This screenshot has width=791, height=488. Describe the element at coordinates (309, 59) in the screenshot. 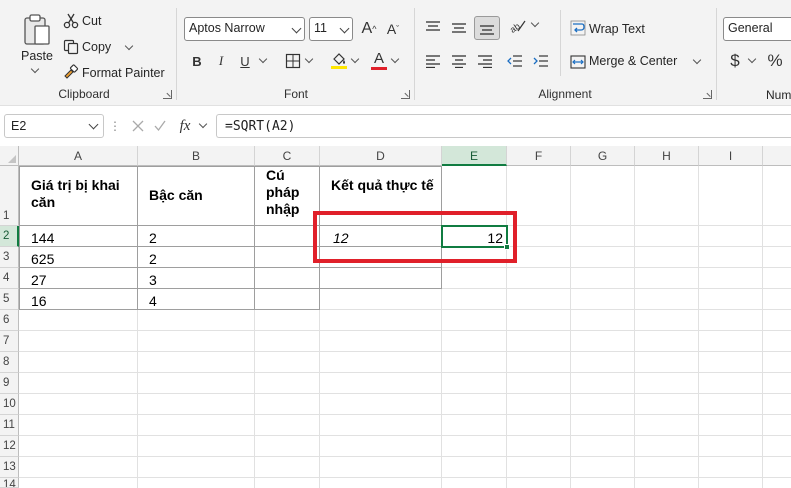

I see `borders-dropdown-icon` at that location.